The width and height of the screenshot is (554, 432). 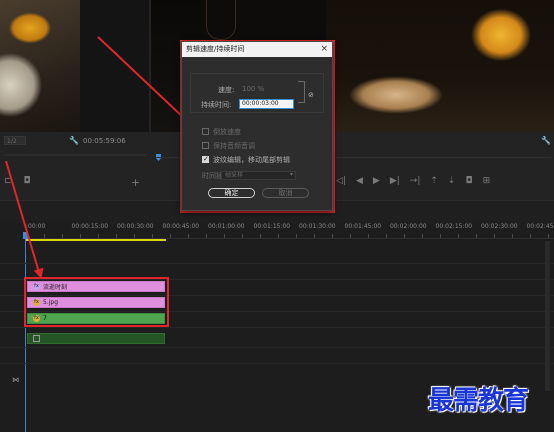 I want to click on source-frame-border, so click(x=114, y=66).